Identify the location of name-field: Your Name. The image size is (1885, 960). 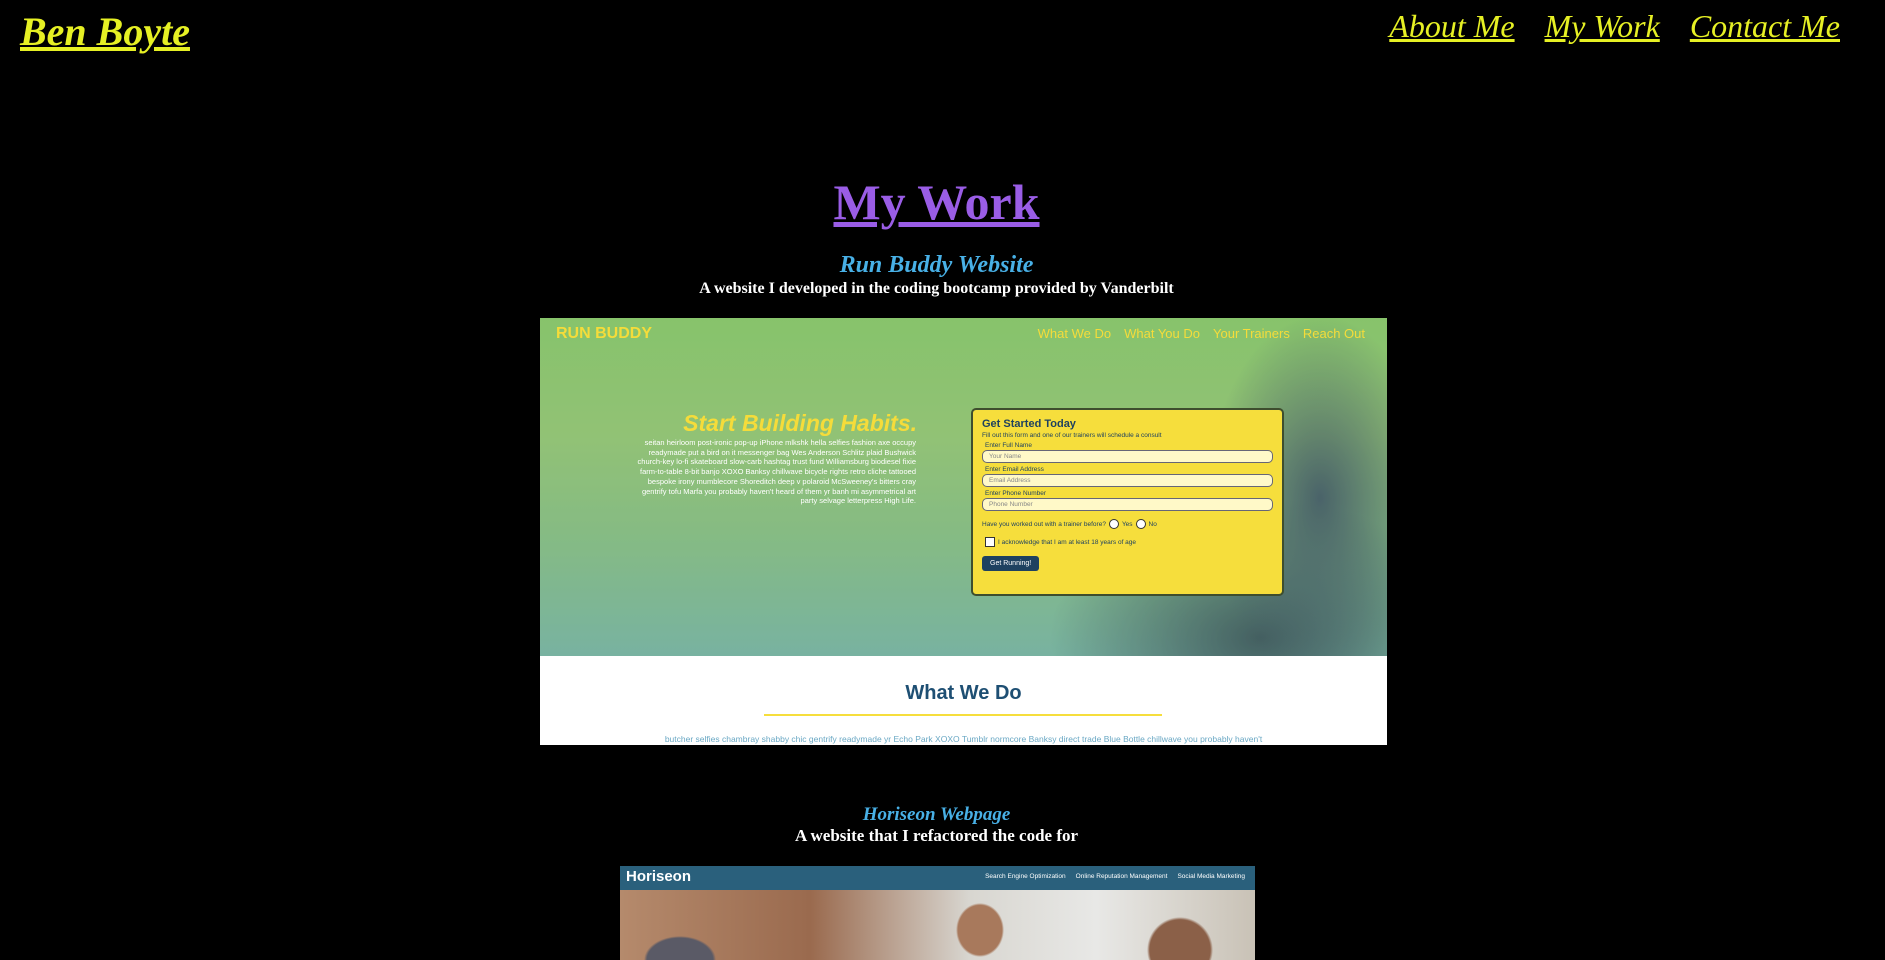
(1127, 456).